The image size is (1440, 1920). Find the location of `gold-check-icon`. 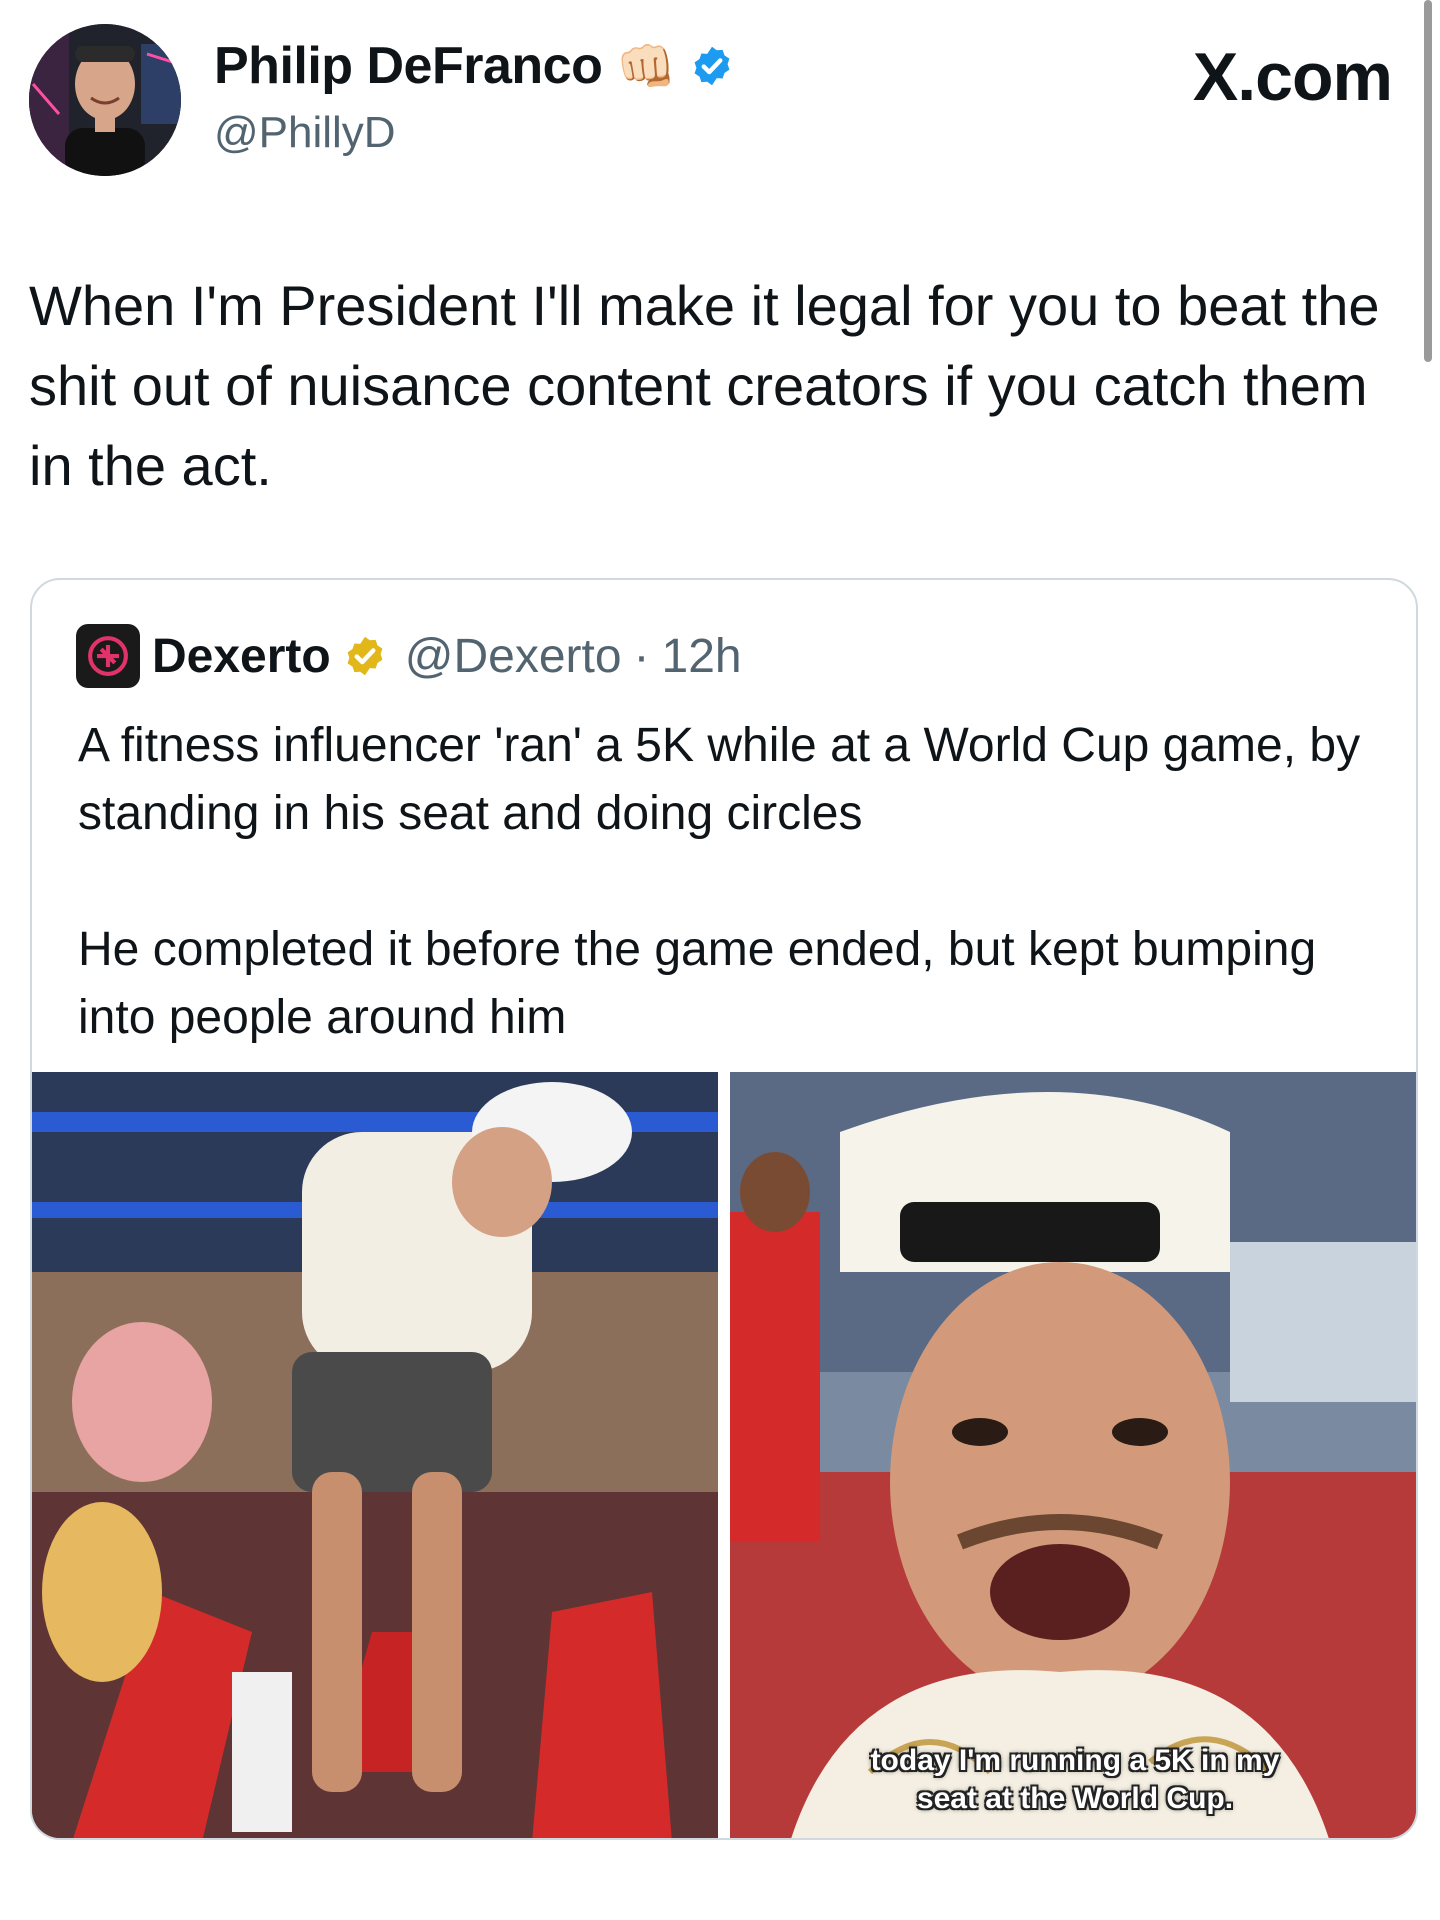

gold-check-icon is located at coordinates (365, 656).